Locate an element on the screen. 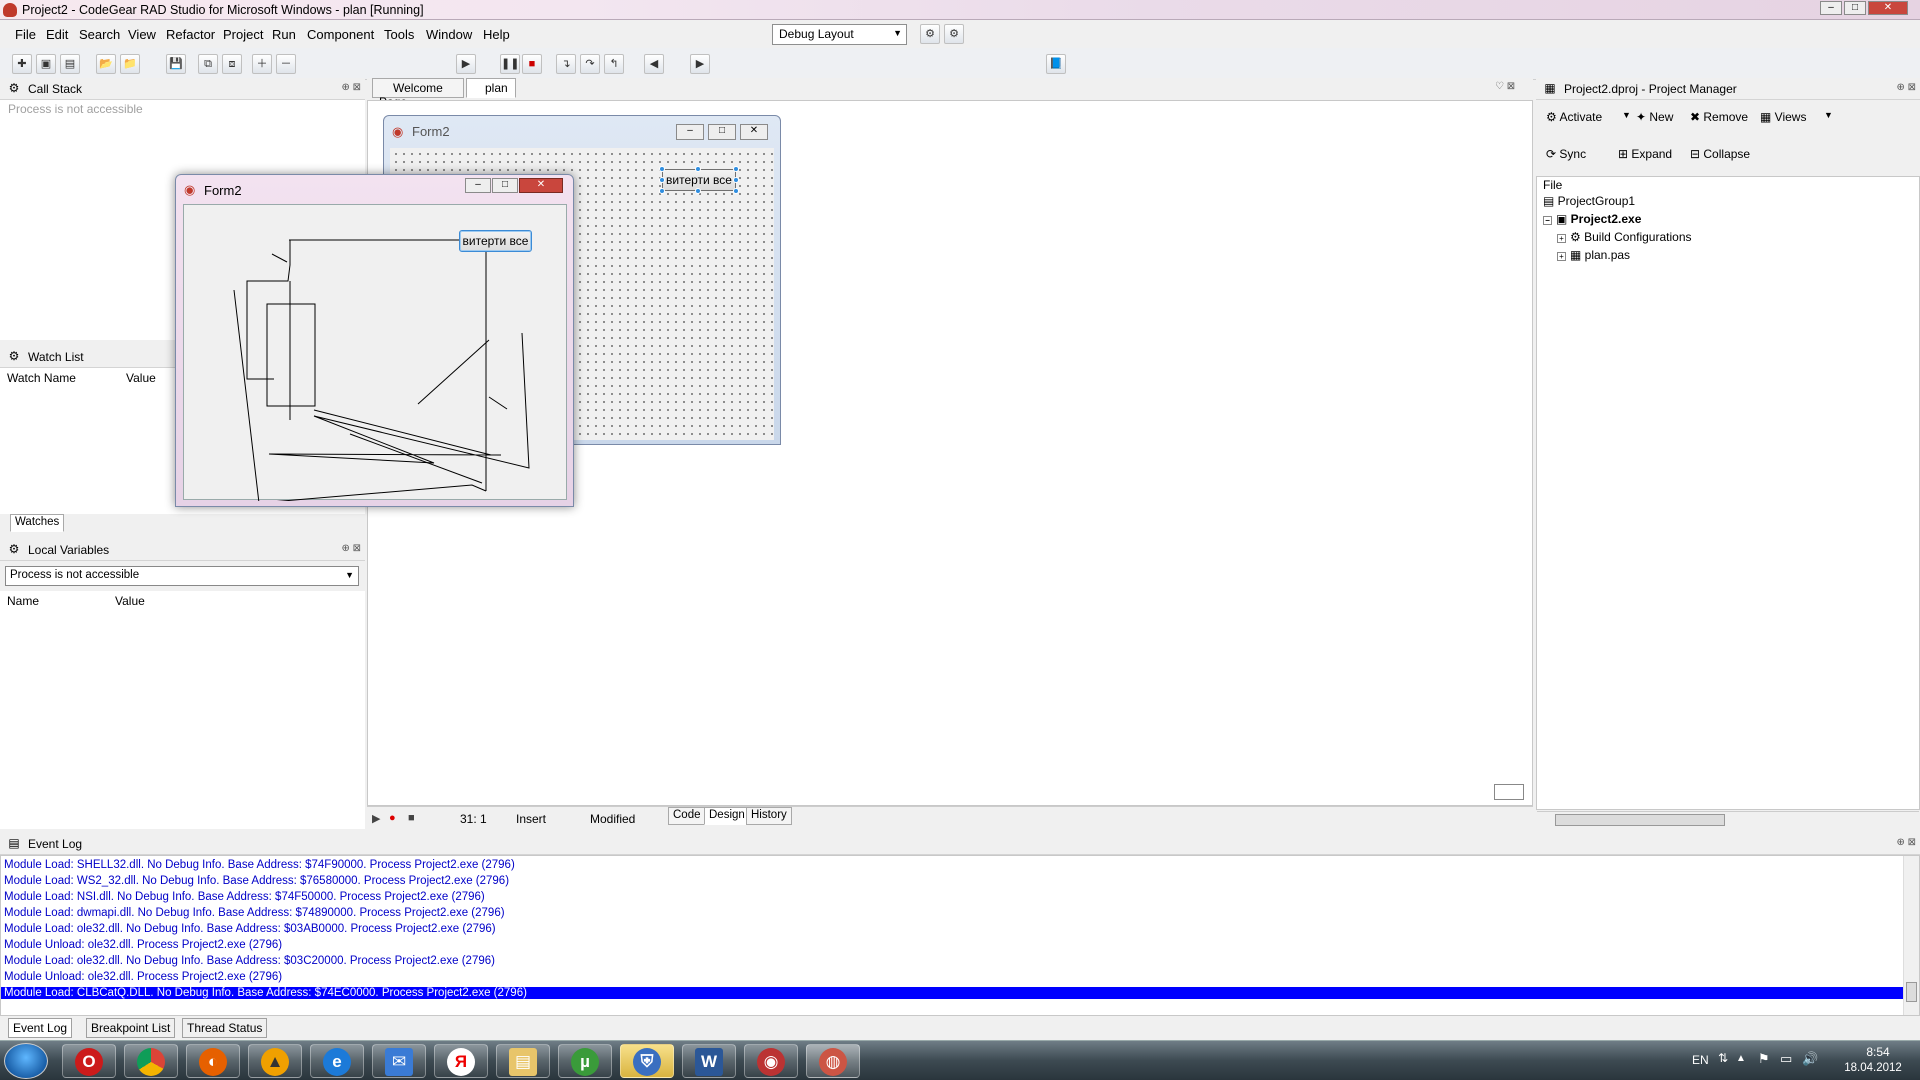 This screenshot has height=1080, width=1920. taskbar-ie: e is located at coordinates (337, 1061).